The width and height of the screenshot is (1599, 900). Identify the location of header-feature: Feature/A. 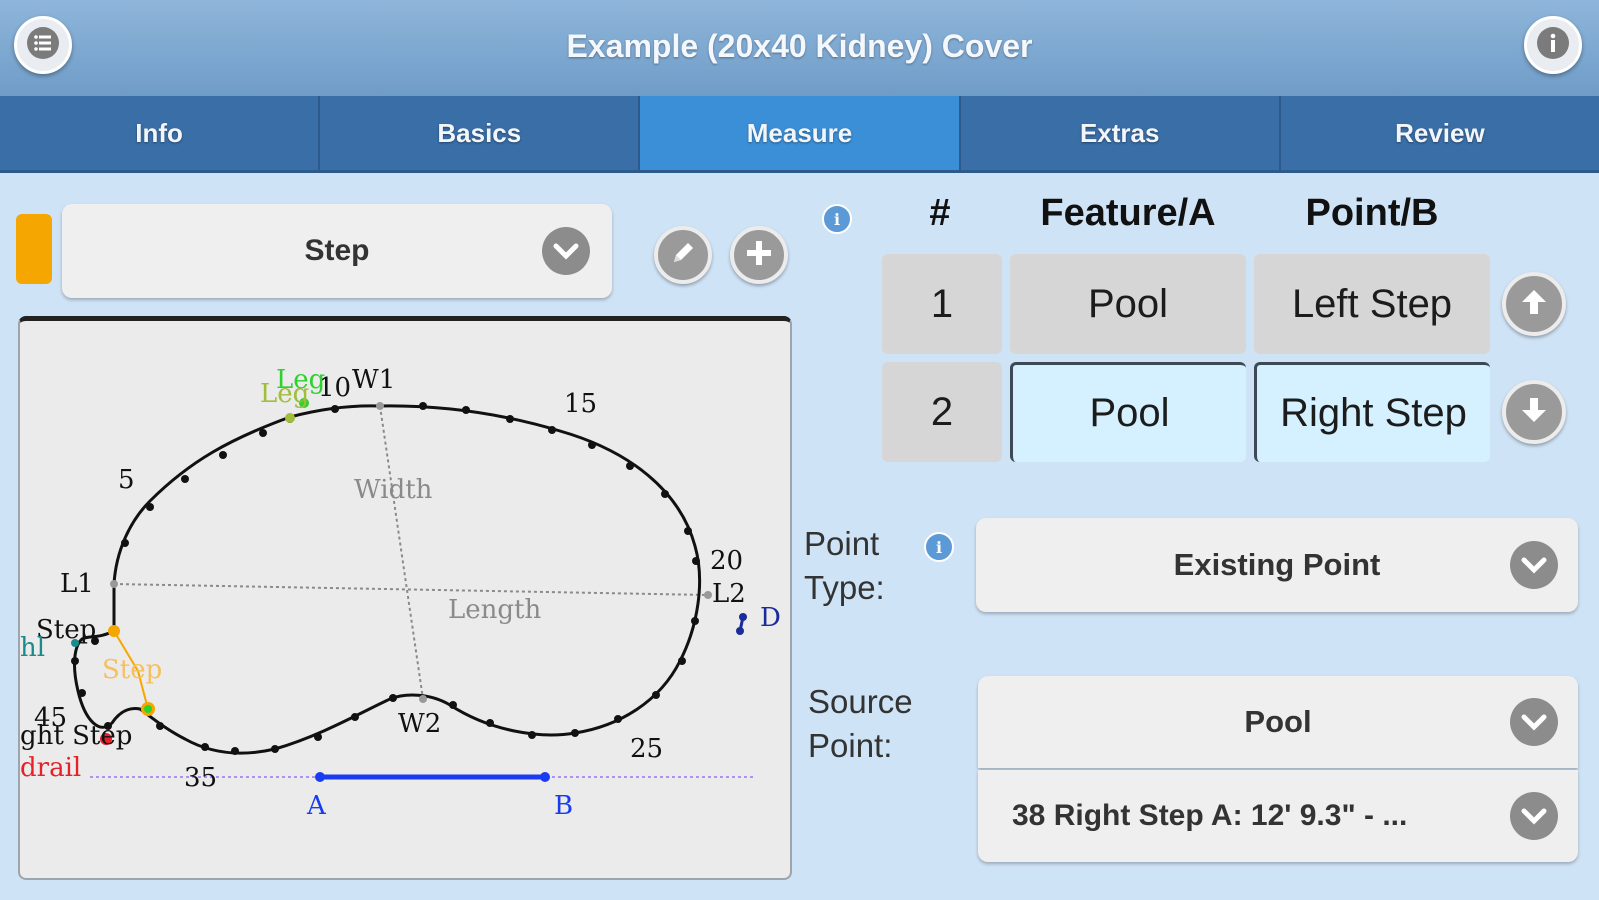
(1128, 213).